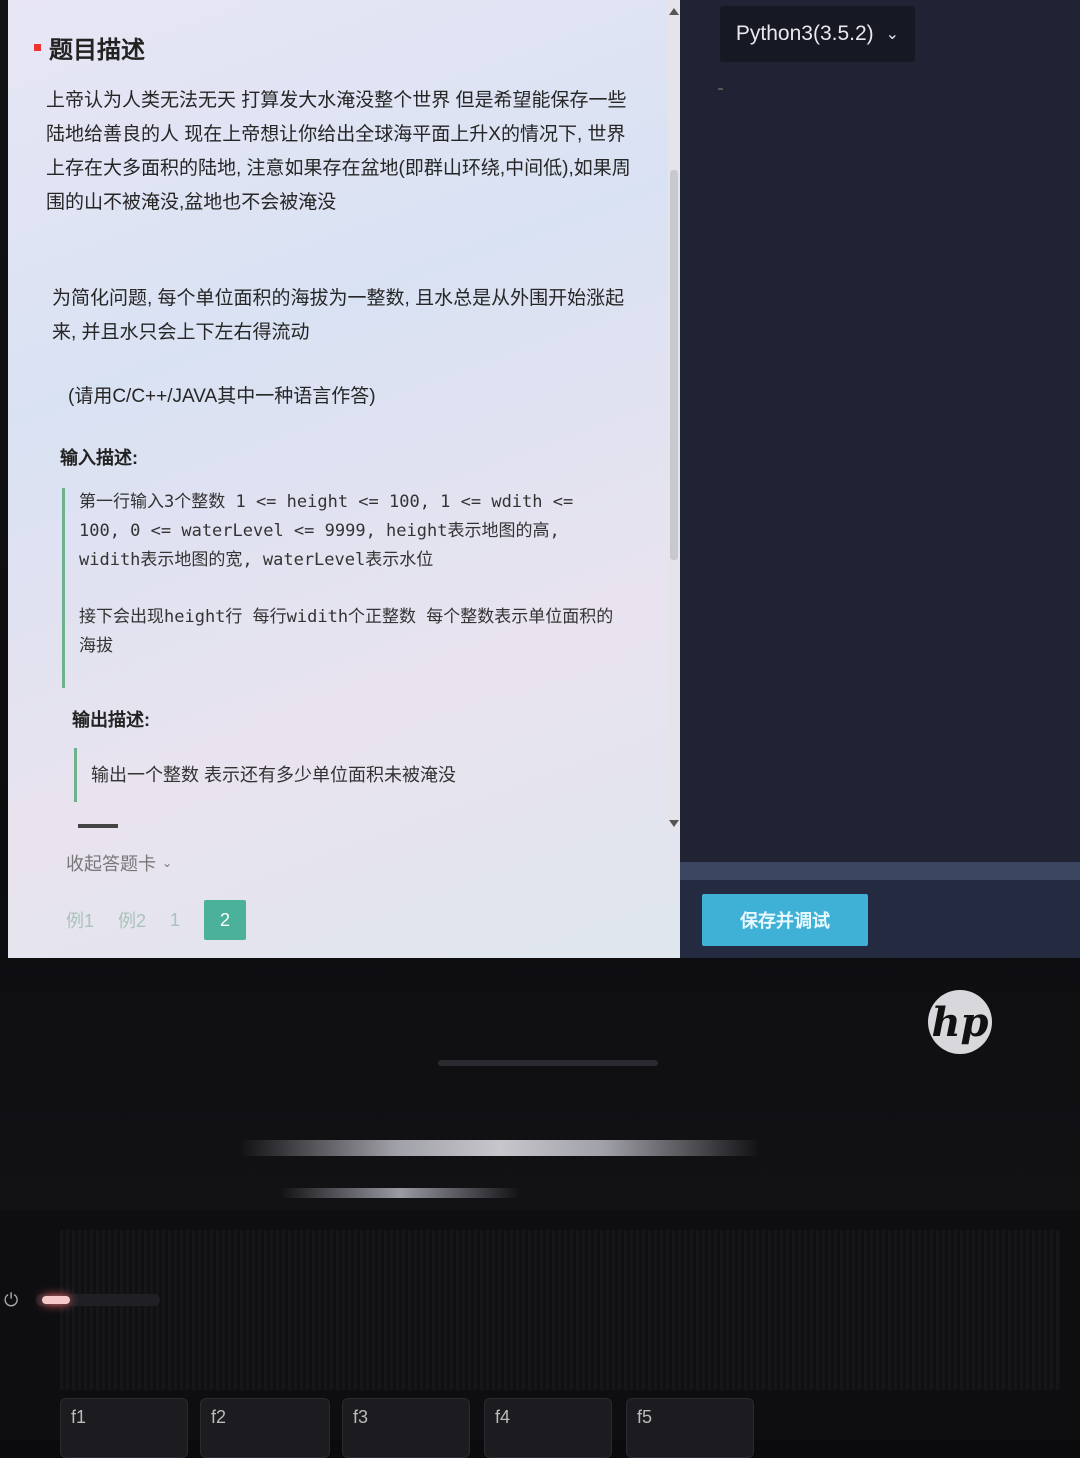 The height and width of the screenshot is (1458, 1080). Describe the element at coordinates (97, 50) in the screenshot. I see `problem-title-text: 题目描述` at that location.